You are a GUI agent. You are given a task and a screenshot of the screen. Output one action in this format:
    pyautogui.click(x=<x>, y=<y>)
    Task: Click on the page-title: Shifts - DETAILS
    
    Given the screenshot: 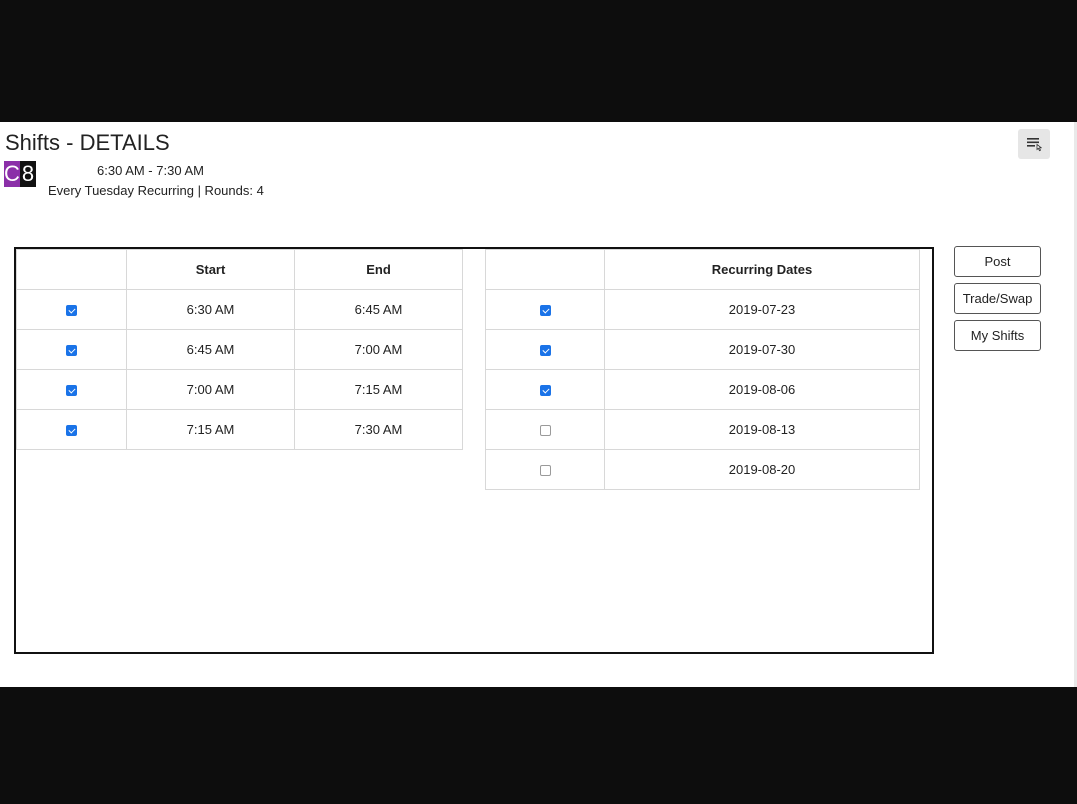 What is the action you would take?
    pyautogui.click(x=87, y=142)
    